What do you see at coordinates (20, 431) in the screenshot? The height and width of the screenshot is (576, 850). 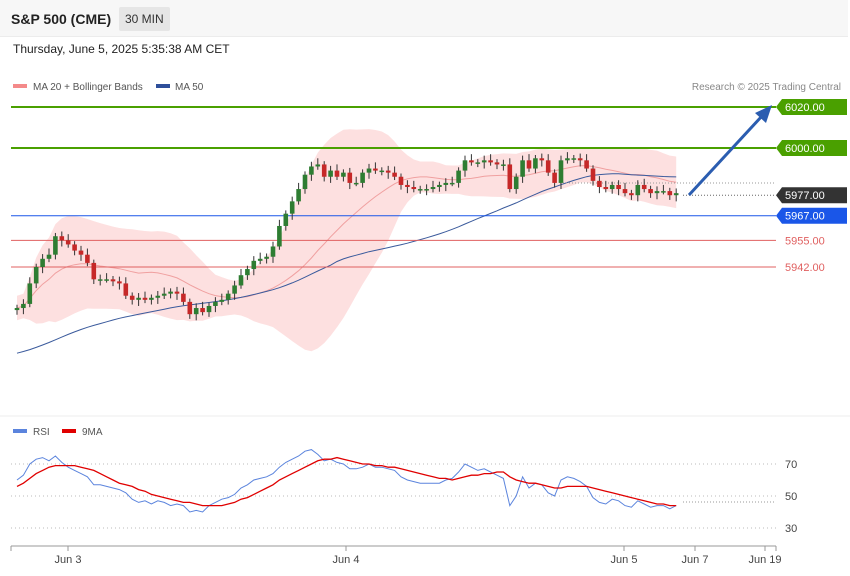 I see `legend-swatch-rsi` at bounding box center [20, 431].